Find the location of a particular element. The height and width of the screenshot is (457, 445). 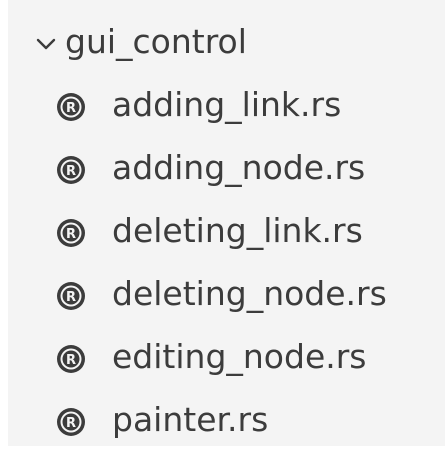

file-item: R painter.rs is located at coordinates (226, 425).